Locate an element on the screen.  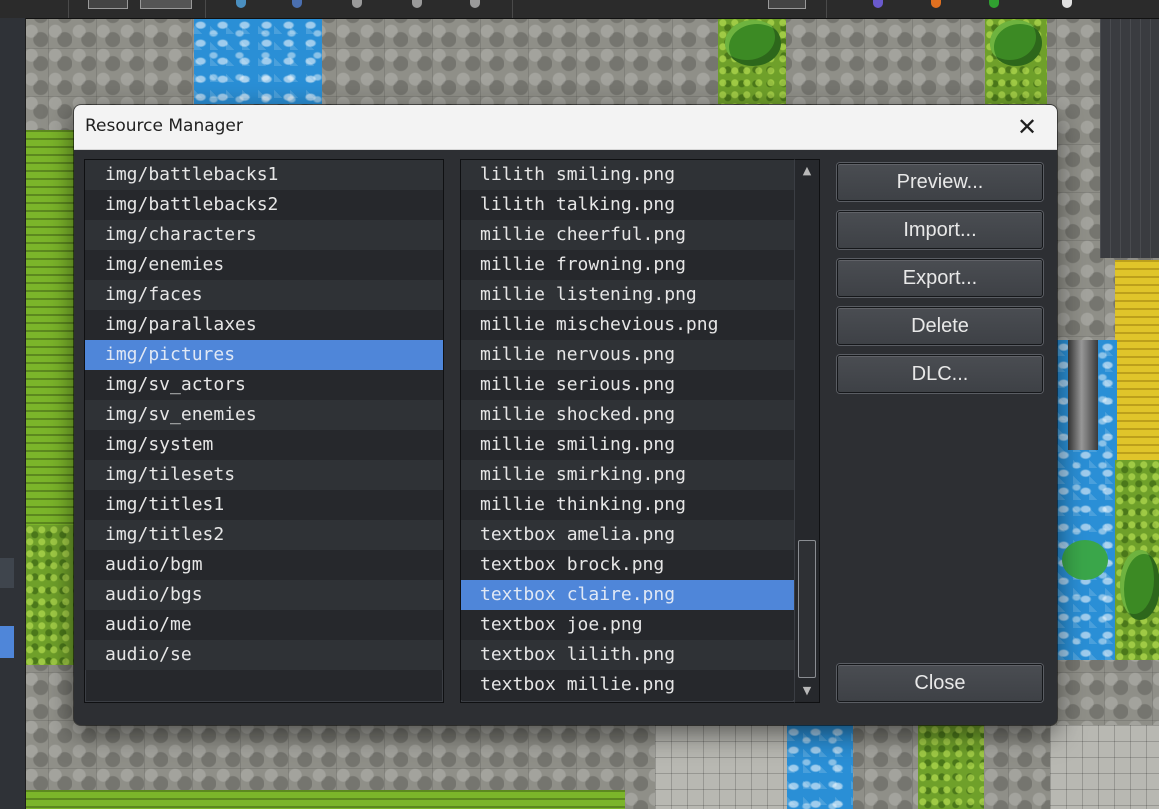
folder-list-item: img/battlebacks2 is located at coordinates (264, 205).